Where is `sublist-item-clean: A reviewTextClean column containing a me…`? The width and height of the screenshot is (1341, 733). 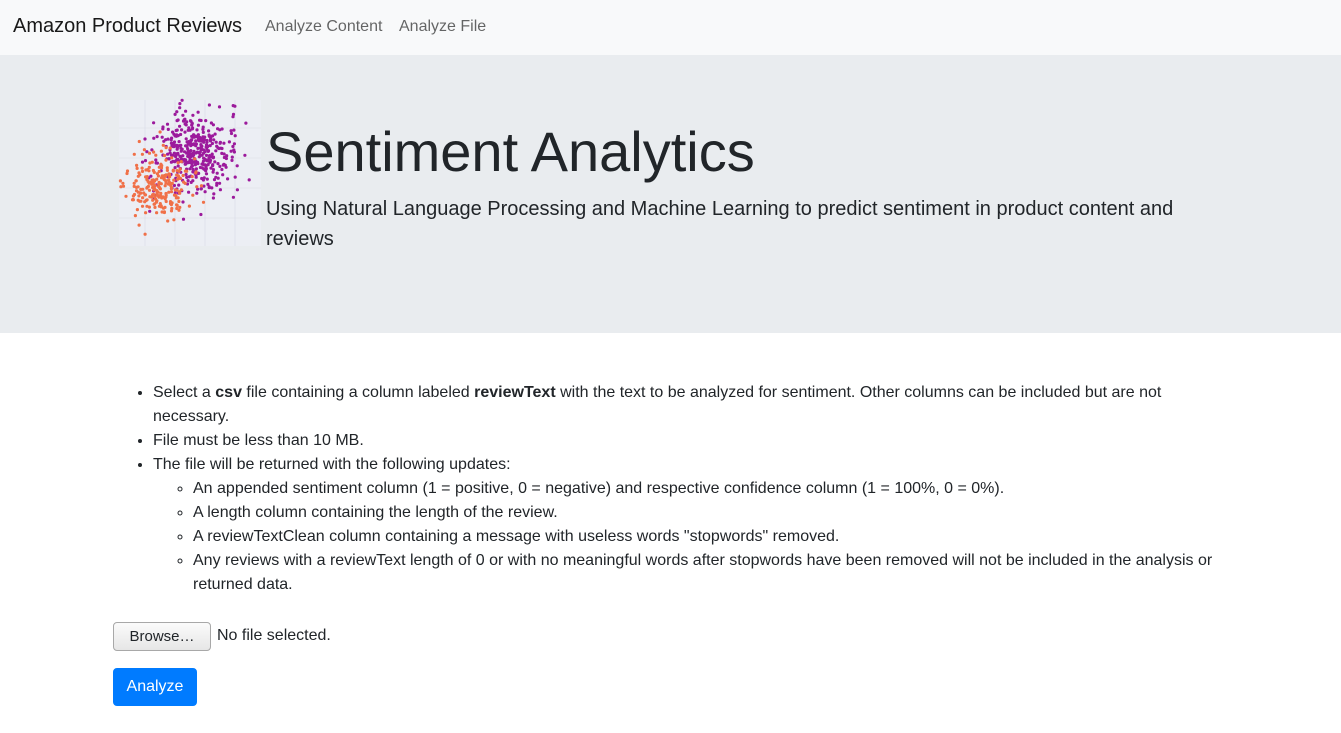 sublist-item-clean: A reviewTextClean column containing a me… is located at coordinates (708, 537).